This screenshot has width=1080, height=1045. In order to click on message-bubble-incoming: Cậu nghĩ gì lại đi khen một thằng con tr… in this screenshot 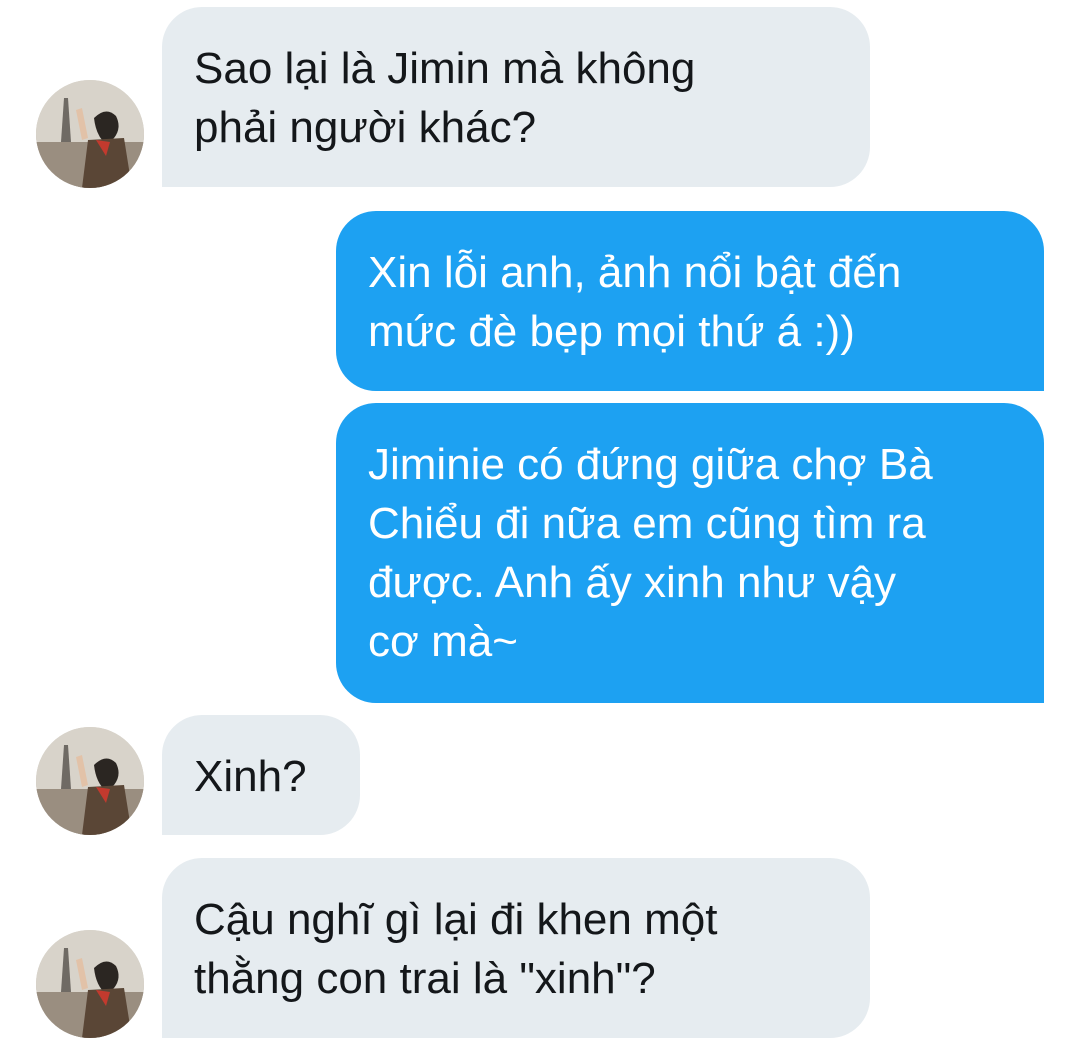, I will do `click(516, 948)`.